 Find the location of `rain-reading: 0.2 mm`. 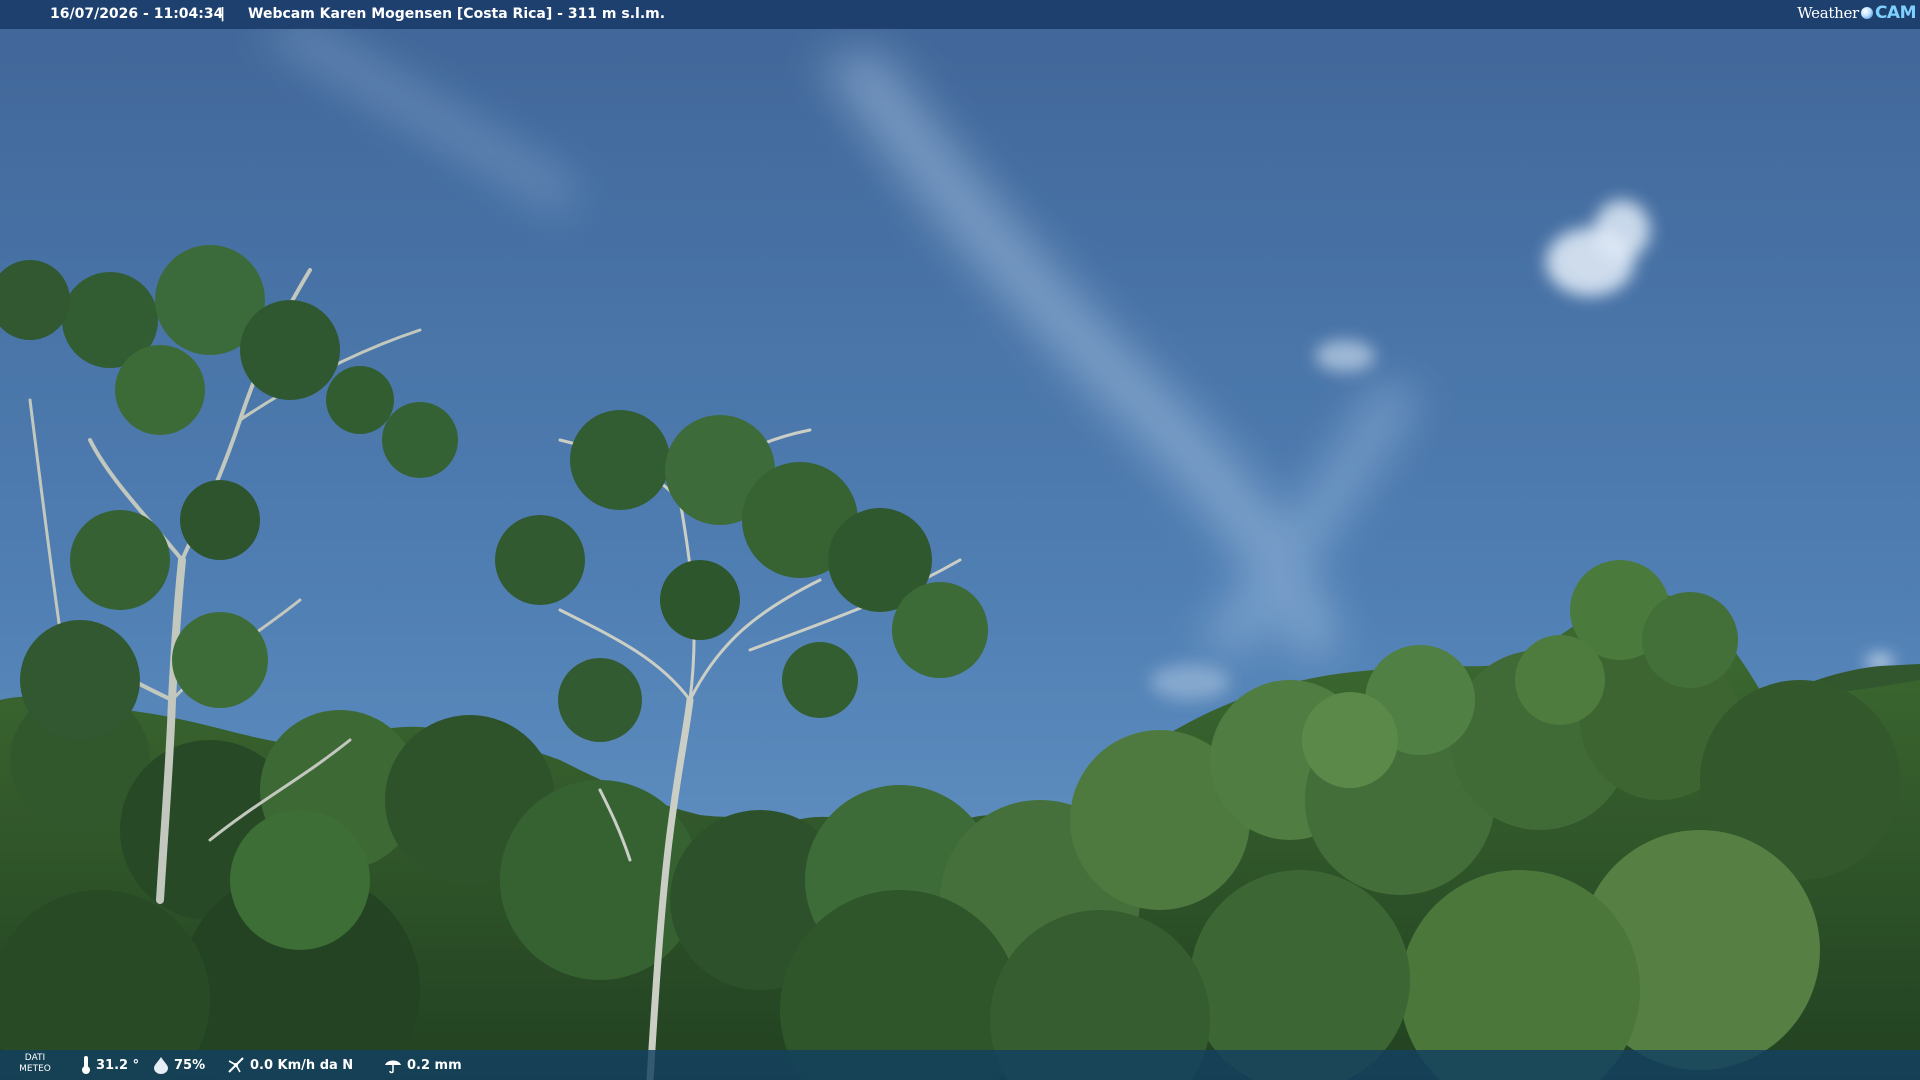

rain-reading: 0.2 mm is located at coordinates (422, 1065).